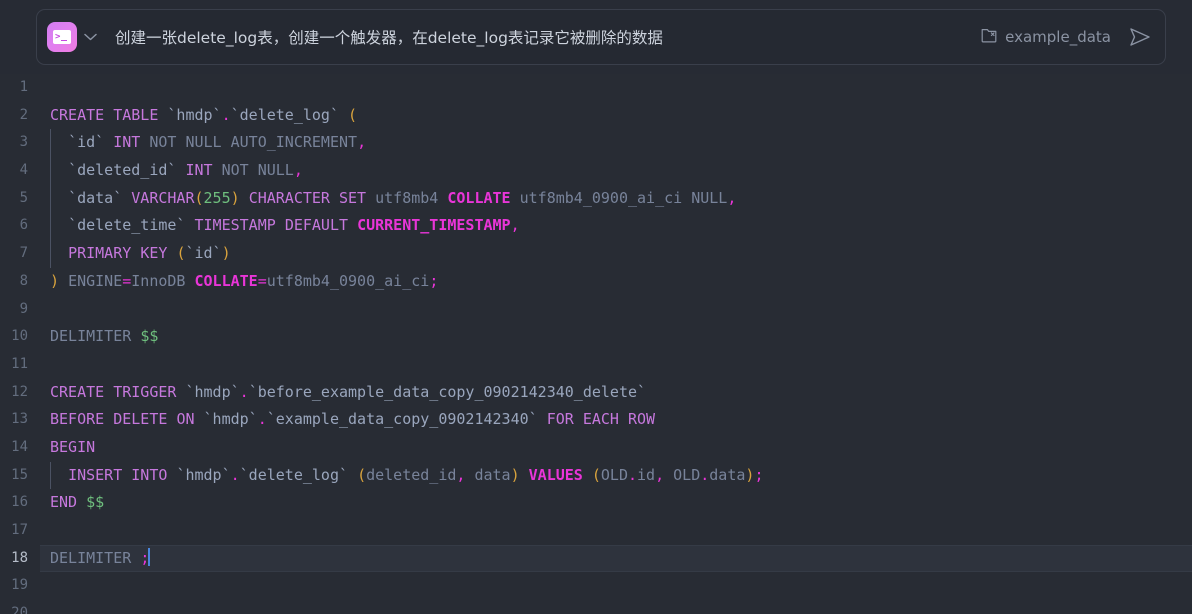 The image size is (1192, 614). Describe the element at coordinates (19, 502) in the screenshot. I see `line-number: 16` at that location.